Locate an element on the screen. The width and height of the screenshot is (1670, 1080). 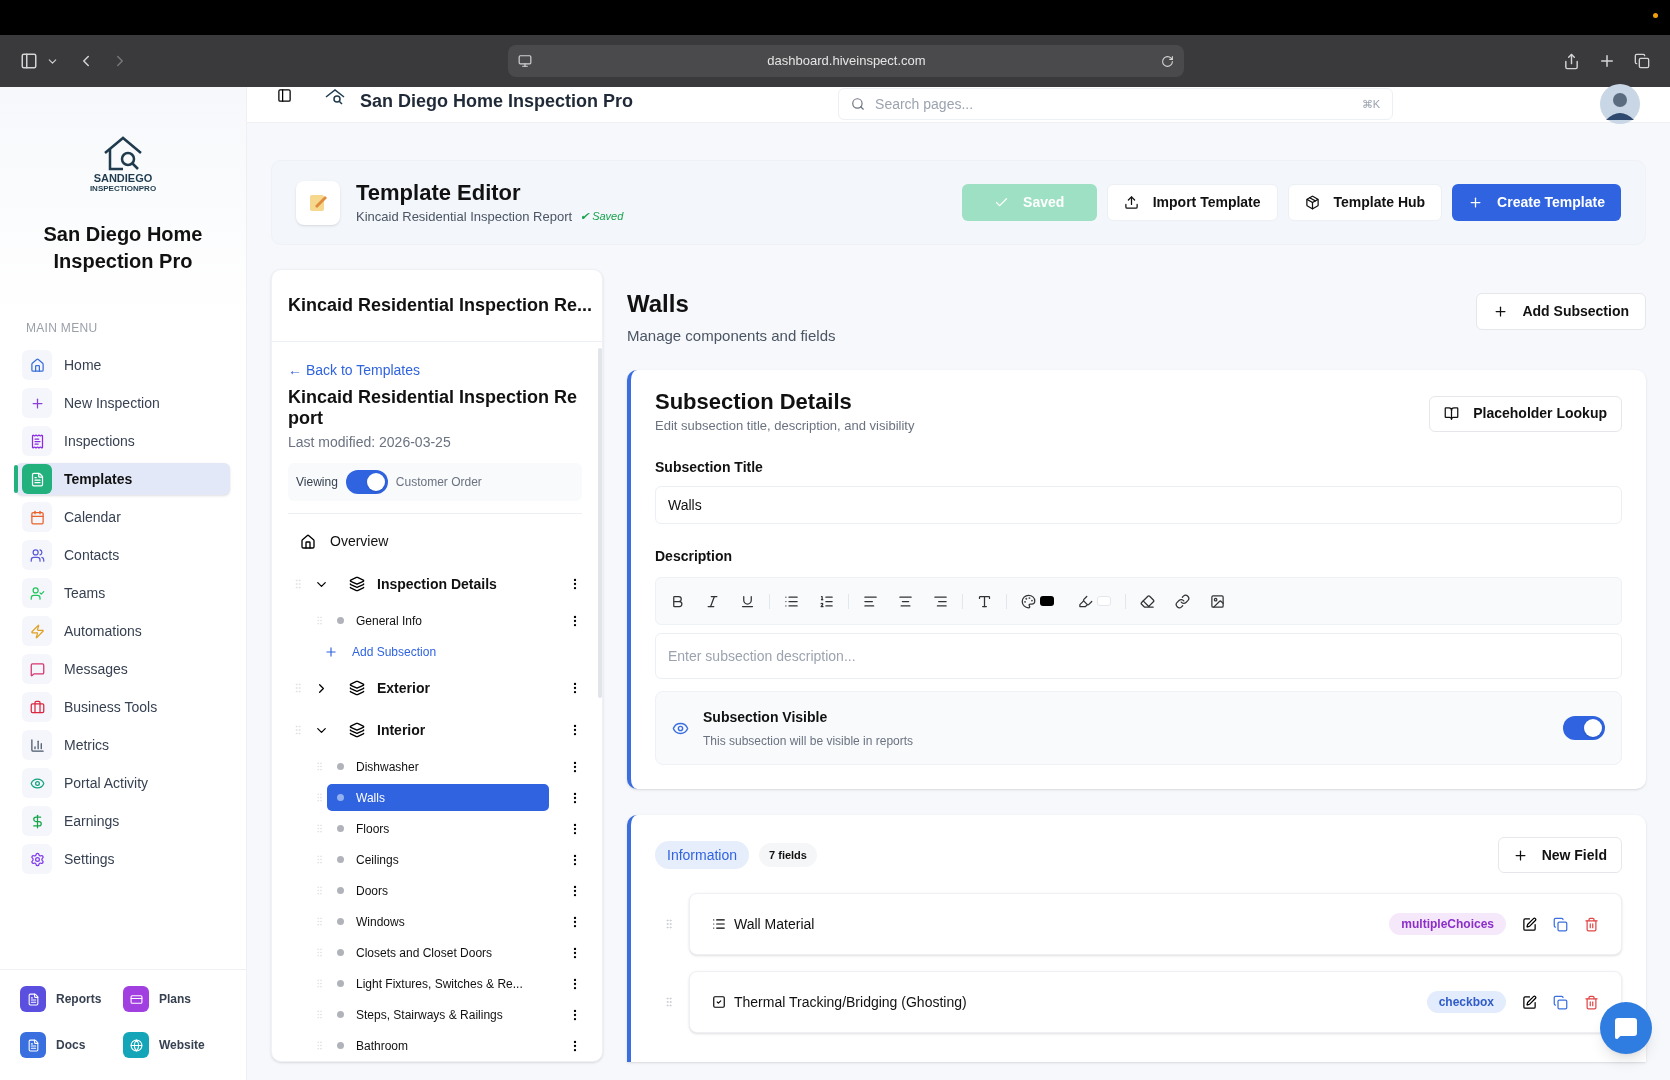
section-item: Exterior is located at coordinates (403, 688).